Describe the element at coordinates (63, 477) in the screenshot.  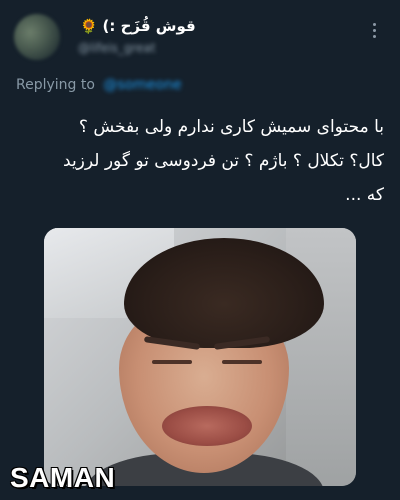
I see `watermark-text: SAMAN` at that location.